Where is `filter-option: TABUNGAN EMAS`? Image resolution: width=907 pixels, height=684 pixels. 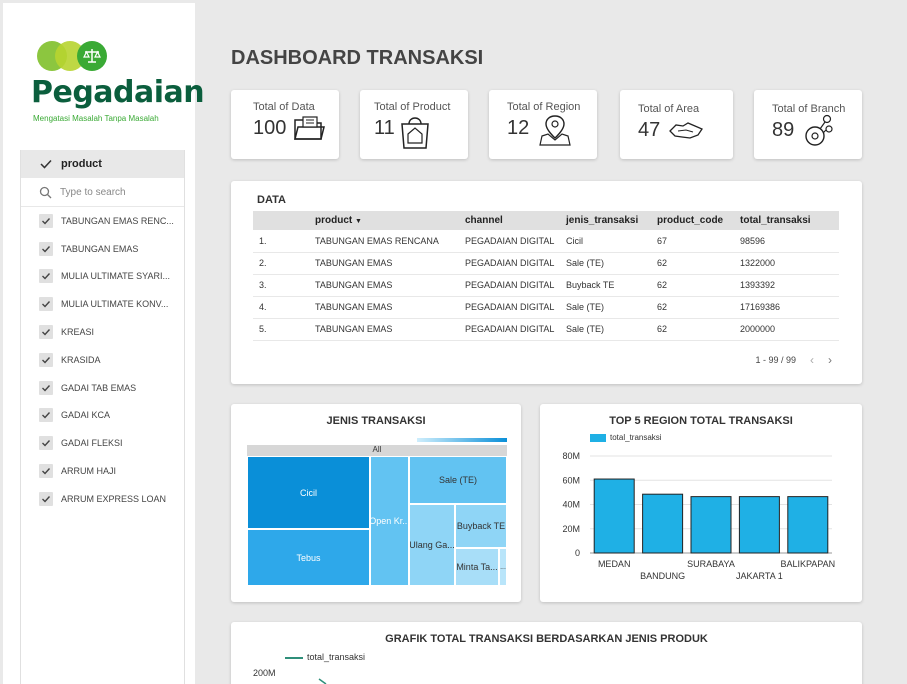
filter-option: TABUNGAN EMAS is located at coordinates (102, 249).